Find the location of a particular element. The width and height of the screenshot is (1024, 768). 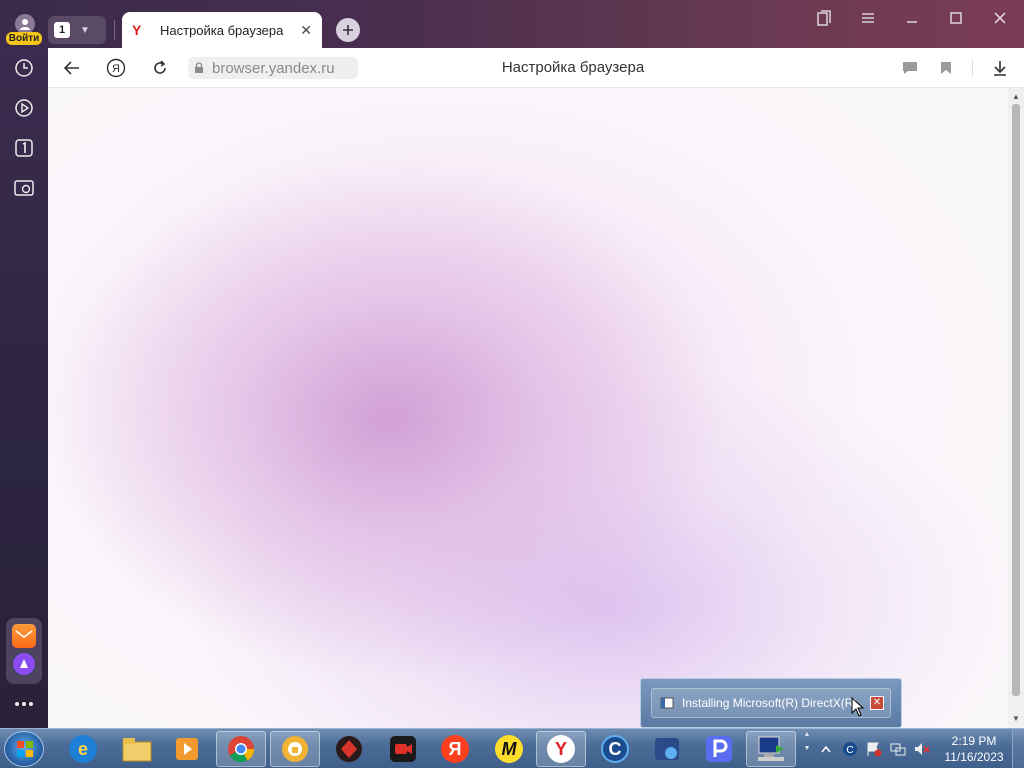

yandex-logo-icon: Я is located at coordinates (116, 68).